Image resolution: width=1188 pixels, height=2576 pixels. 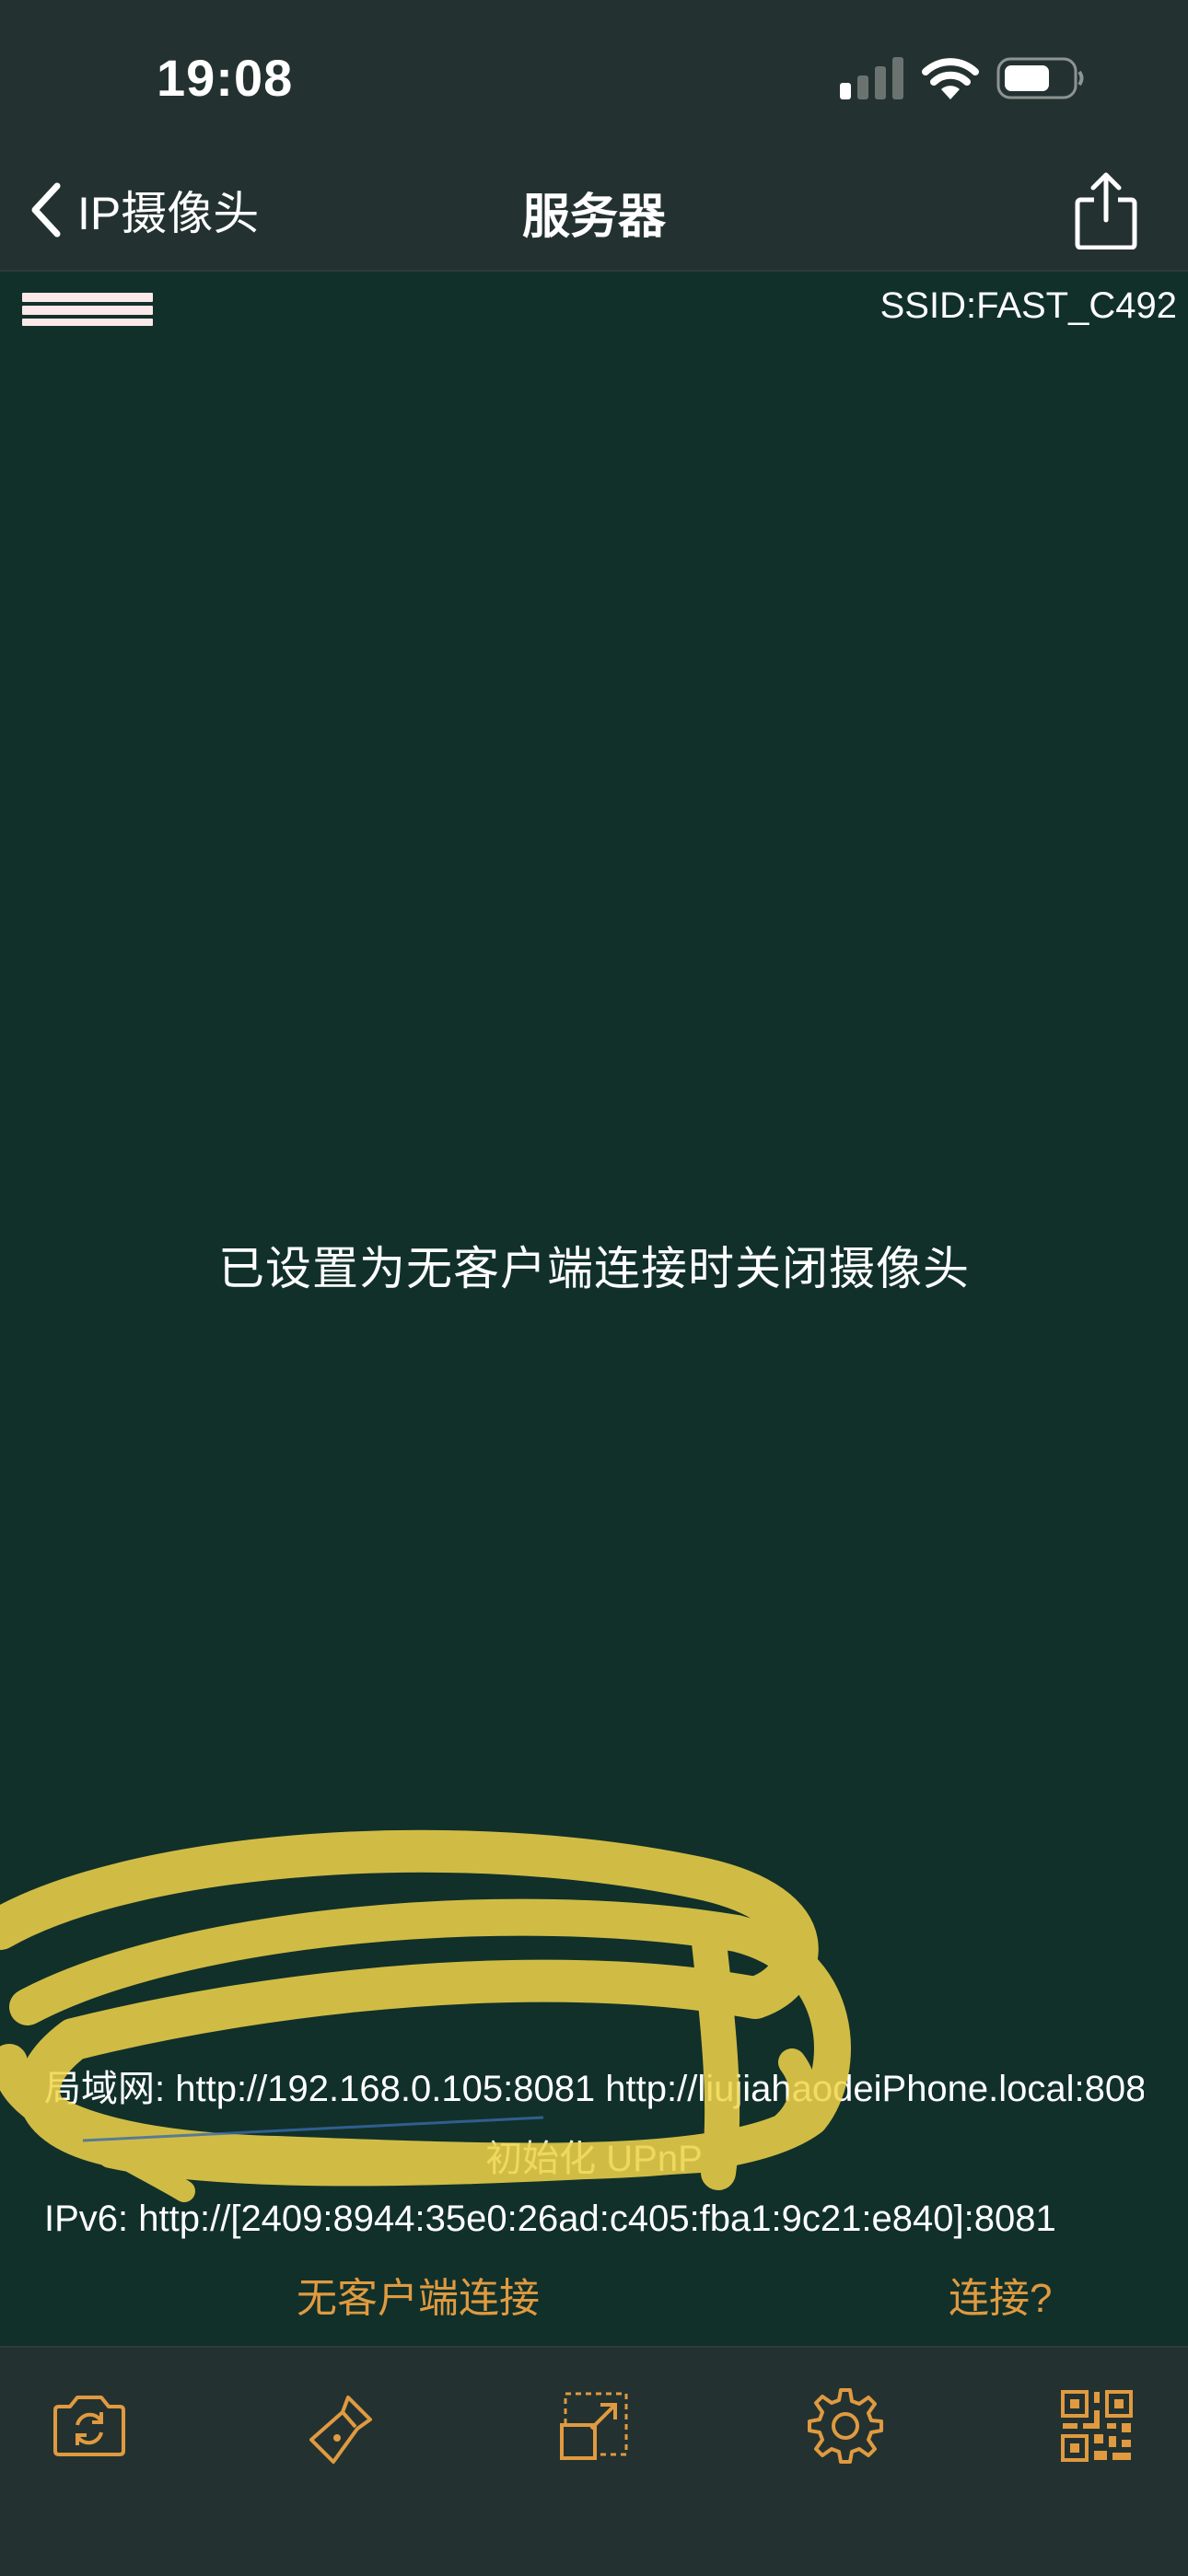 What do you see at coordinates (89, 2426) in the screenshot?
I see `switch-camera-icon` at bounding box center [89, 2426].